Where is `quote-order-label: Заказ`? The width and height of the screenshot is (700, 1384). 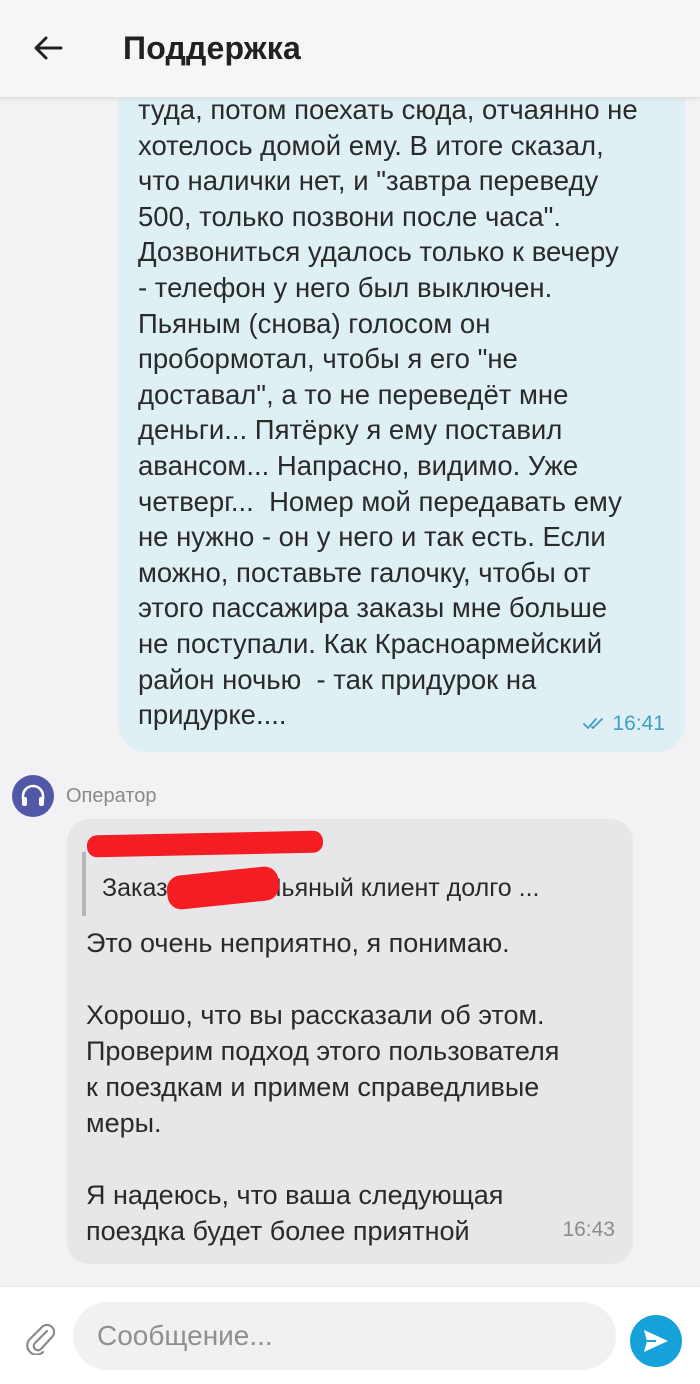
quote-order-label: Заказ is located at coordinates (135, 888).